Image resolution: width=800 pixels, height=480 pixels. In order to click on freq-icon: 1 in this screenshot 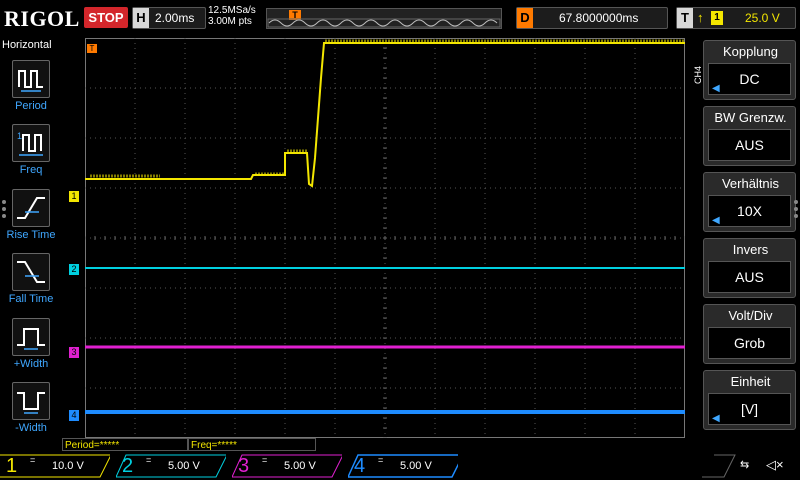, I will do `click(31, 143)`.